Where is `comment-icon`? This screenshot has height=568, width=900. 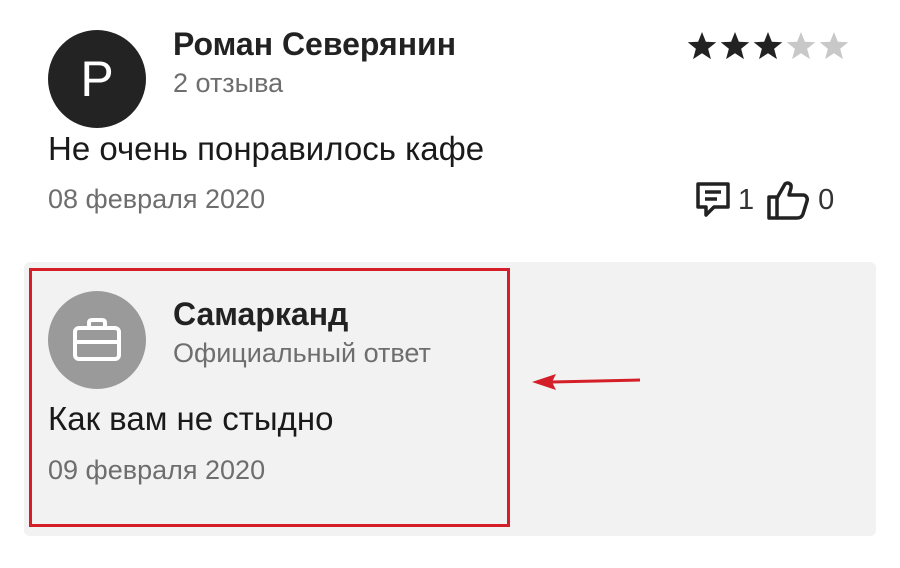 comment-icon is located at coordinates (713, 200).